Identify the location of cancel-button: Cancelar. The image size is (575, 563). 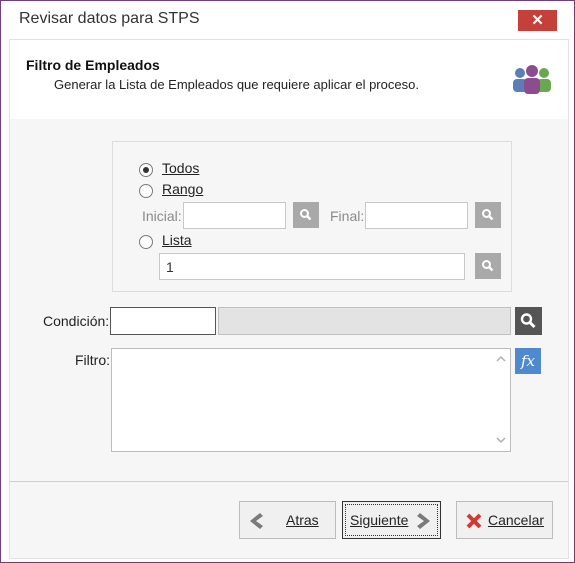
(504, 520).